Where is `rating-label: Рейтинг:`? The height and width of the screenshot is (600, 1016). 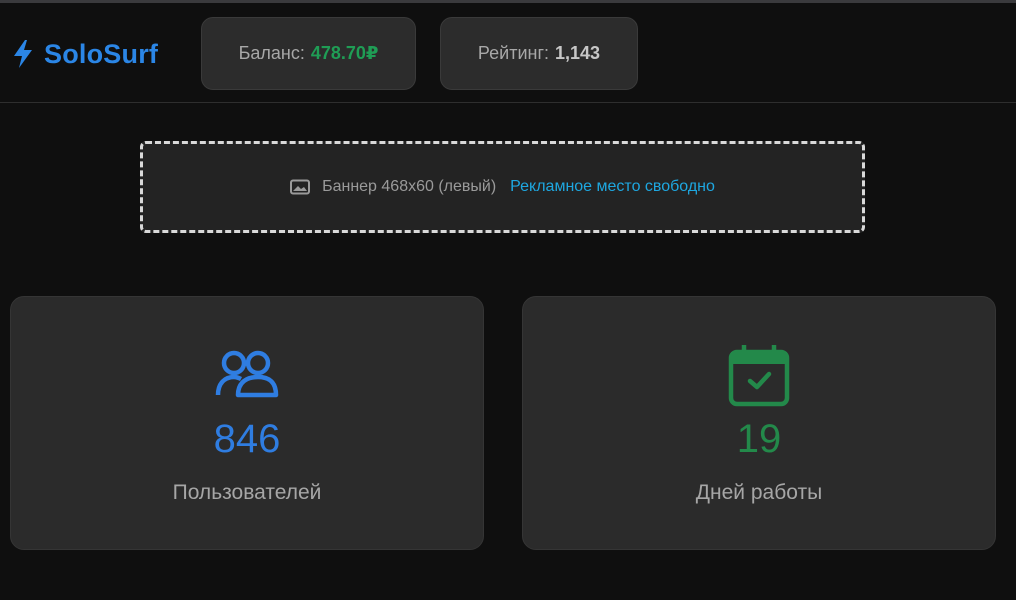 rating-label: Рейтинг: is located at coordinates (513, 53).